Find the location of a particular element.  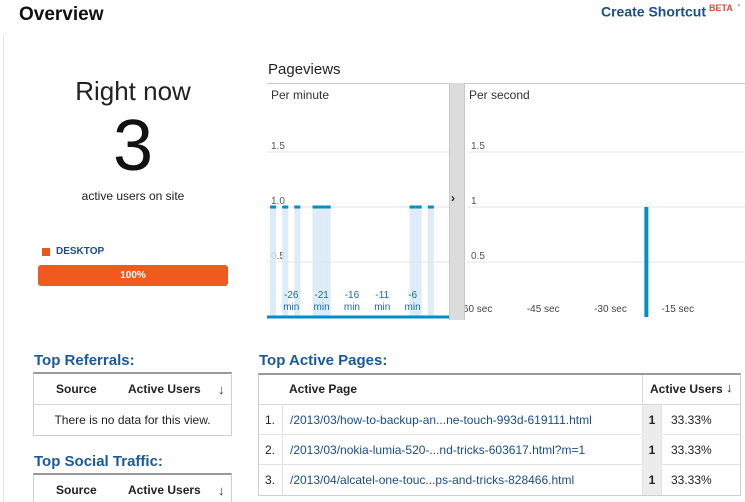

top-pages-title: Top Active Pages: is located at coordinates (323, 360).